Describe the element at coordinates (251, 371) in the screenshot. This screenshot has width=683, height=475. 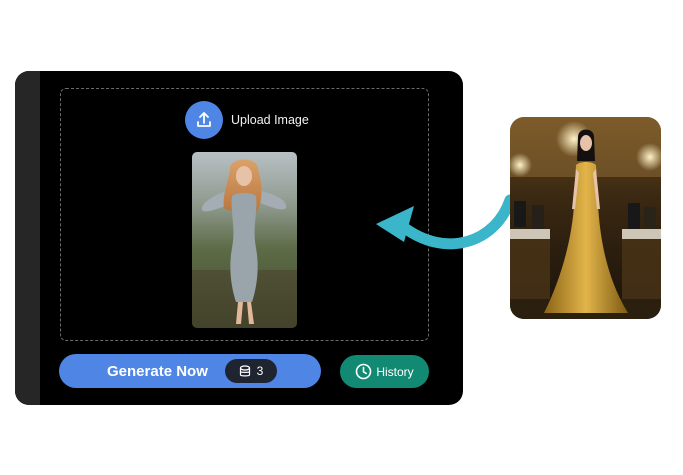
I see `credits-badge: 3` at that location.